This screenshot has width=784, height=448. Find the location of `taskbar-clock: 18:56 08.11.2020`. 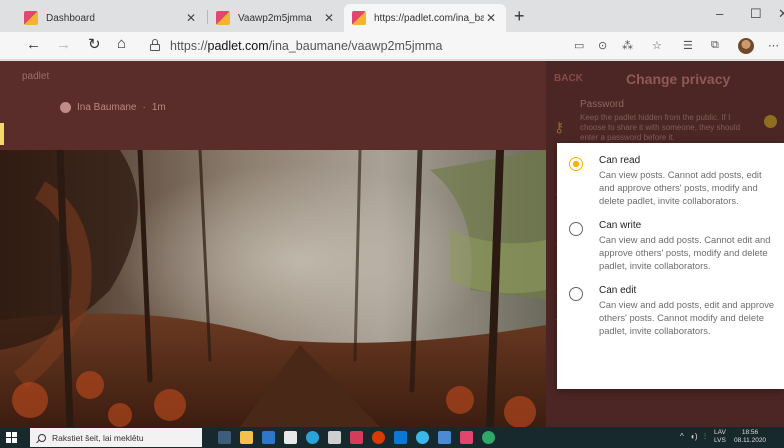

taskbar-clock: 18:56 08.11.2020 is located at coordinates (750, 437).